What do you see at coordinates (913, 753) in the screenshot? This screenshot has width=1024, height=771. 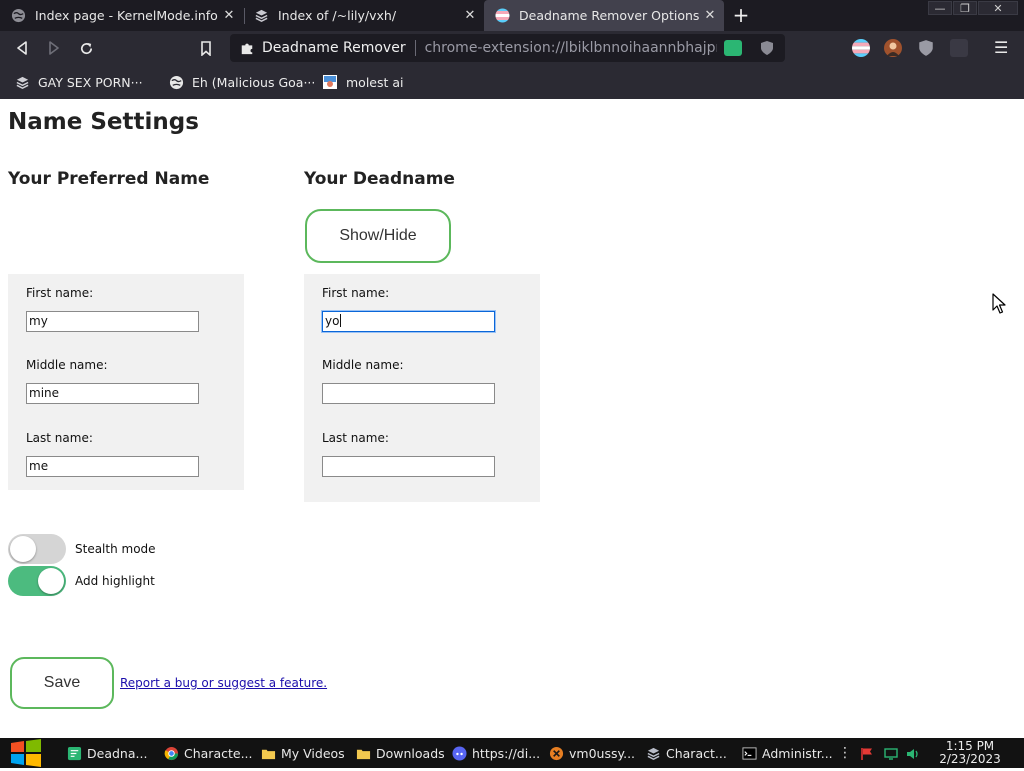 I see `volume-icon` at bounding box center [913, 753].